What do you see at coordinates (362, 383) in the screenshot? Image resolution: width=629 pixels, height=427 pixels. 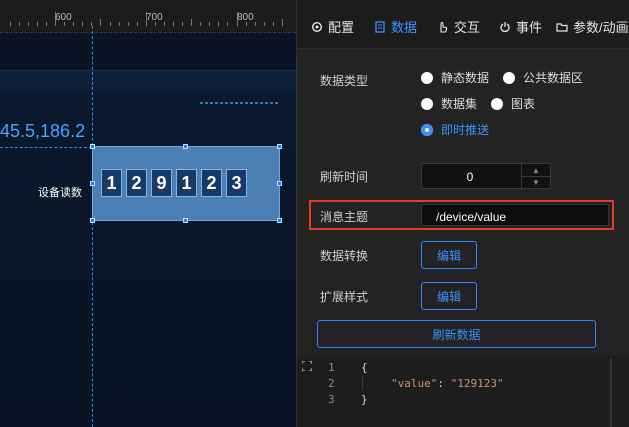 I see `indent-guide` at bounding box center [362, 383].